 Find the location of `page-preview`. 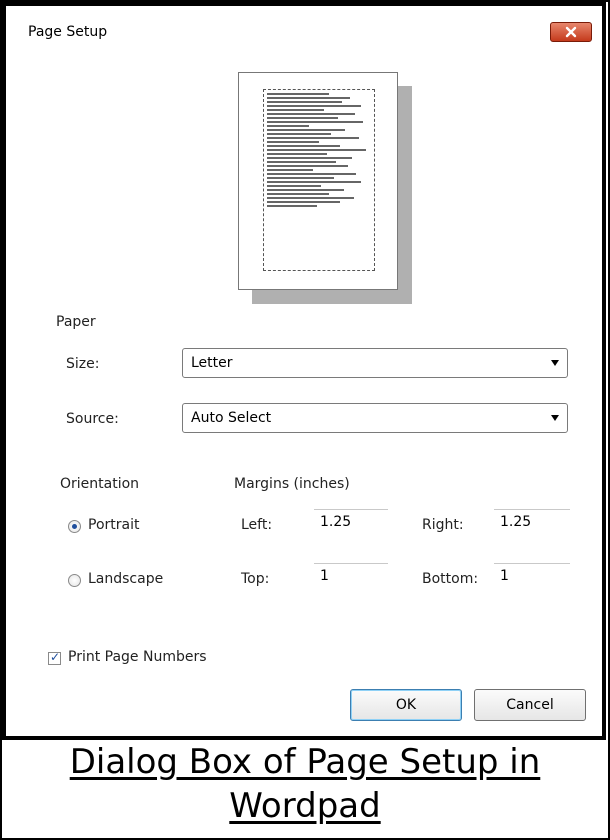

page-preview is located at coordinates (325, 188).